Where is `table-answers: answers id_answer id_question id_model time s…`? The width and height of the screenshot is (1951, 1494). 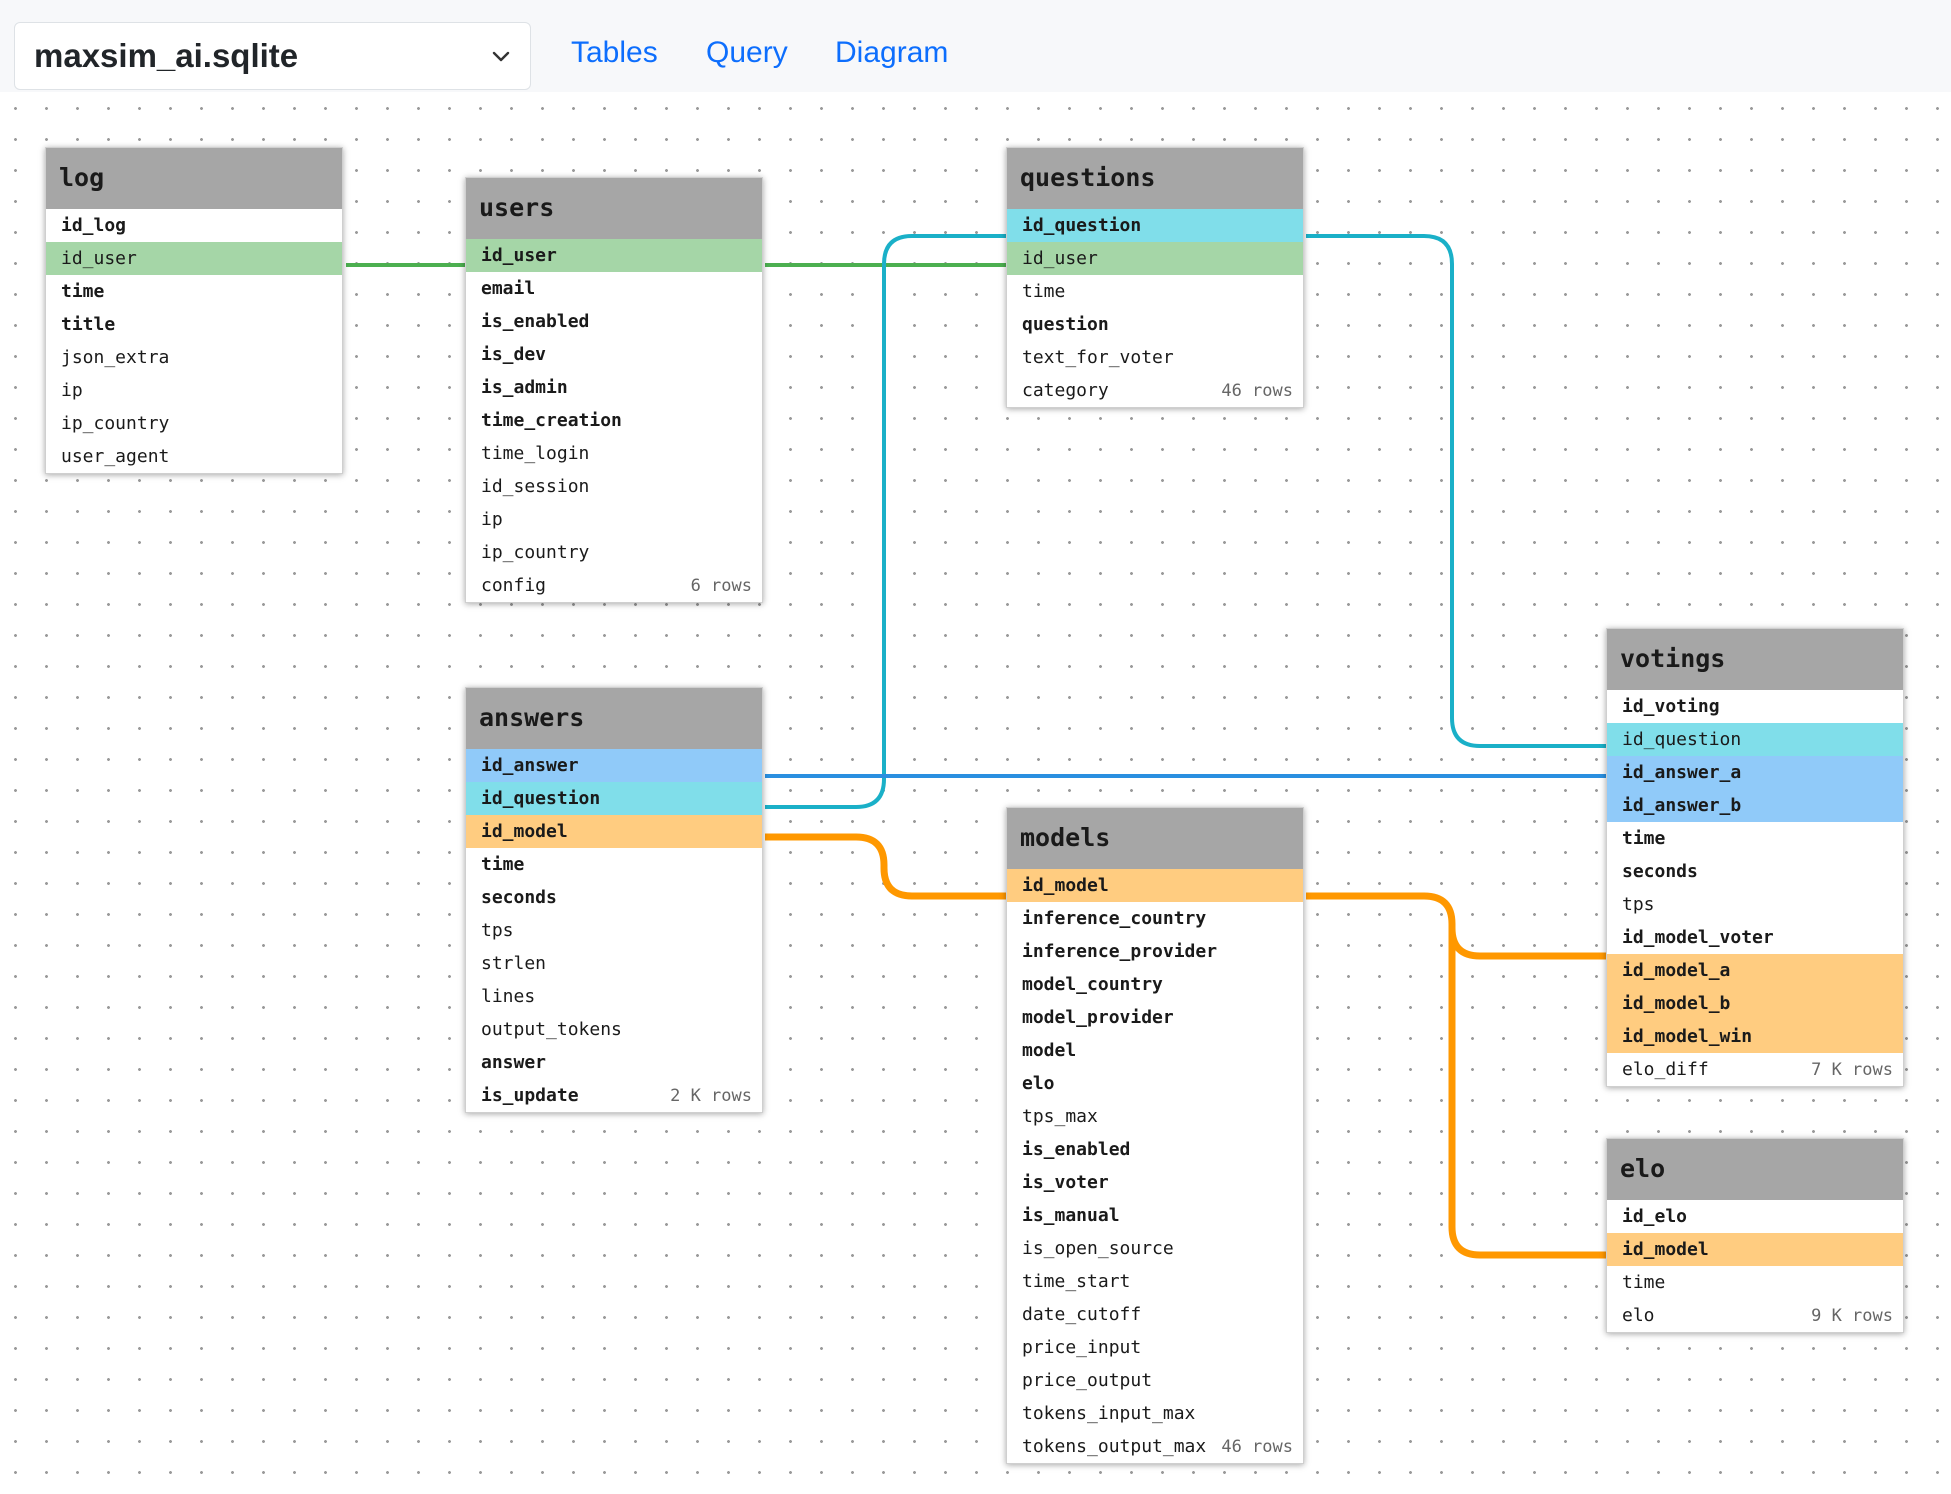 table-answers: answers id_answer id_question id_model time s… is located at coordinates (614, 900).